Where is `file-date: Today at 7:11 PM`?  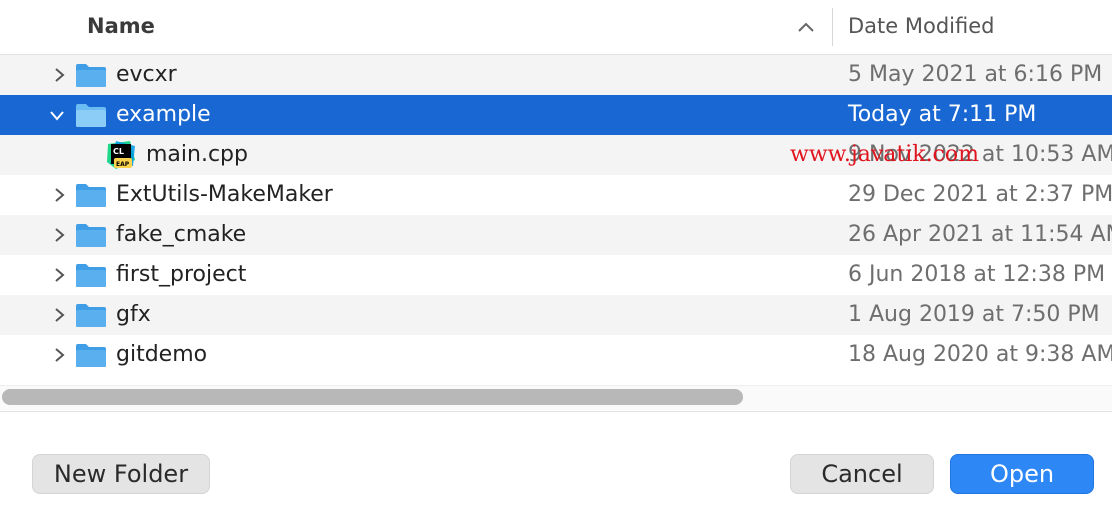
file-date: Today at 7:11 PM is located at coordinates (942, 114).